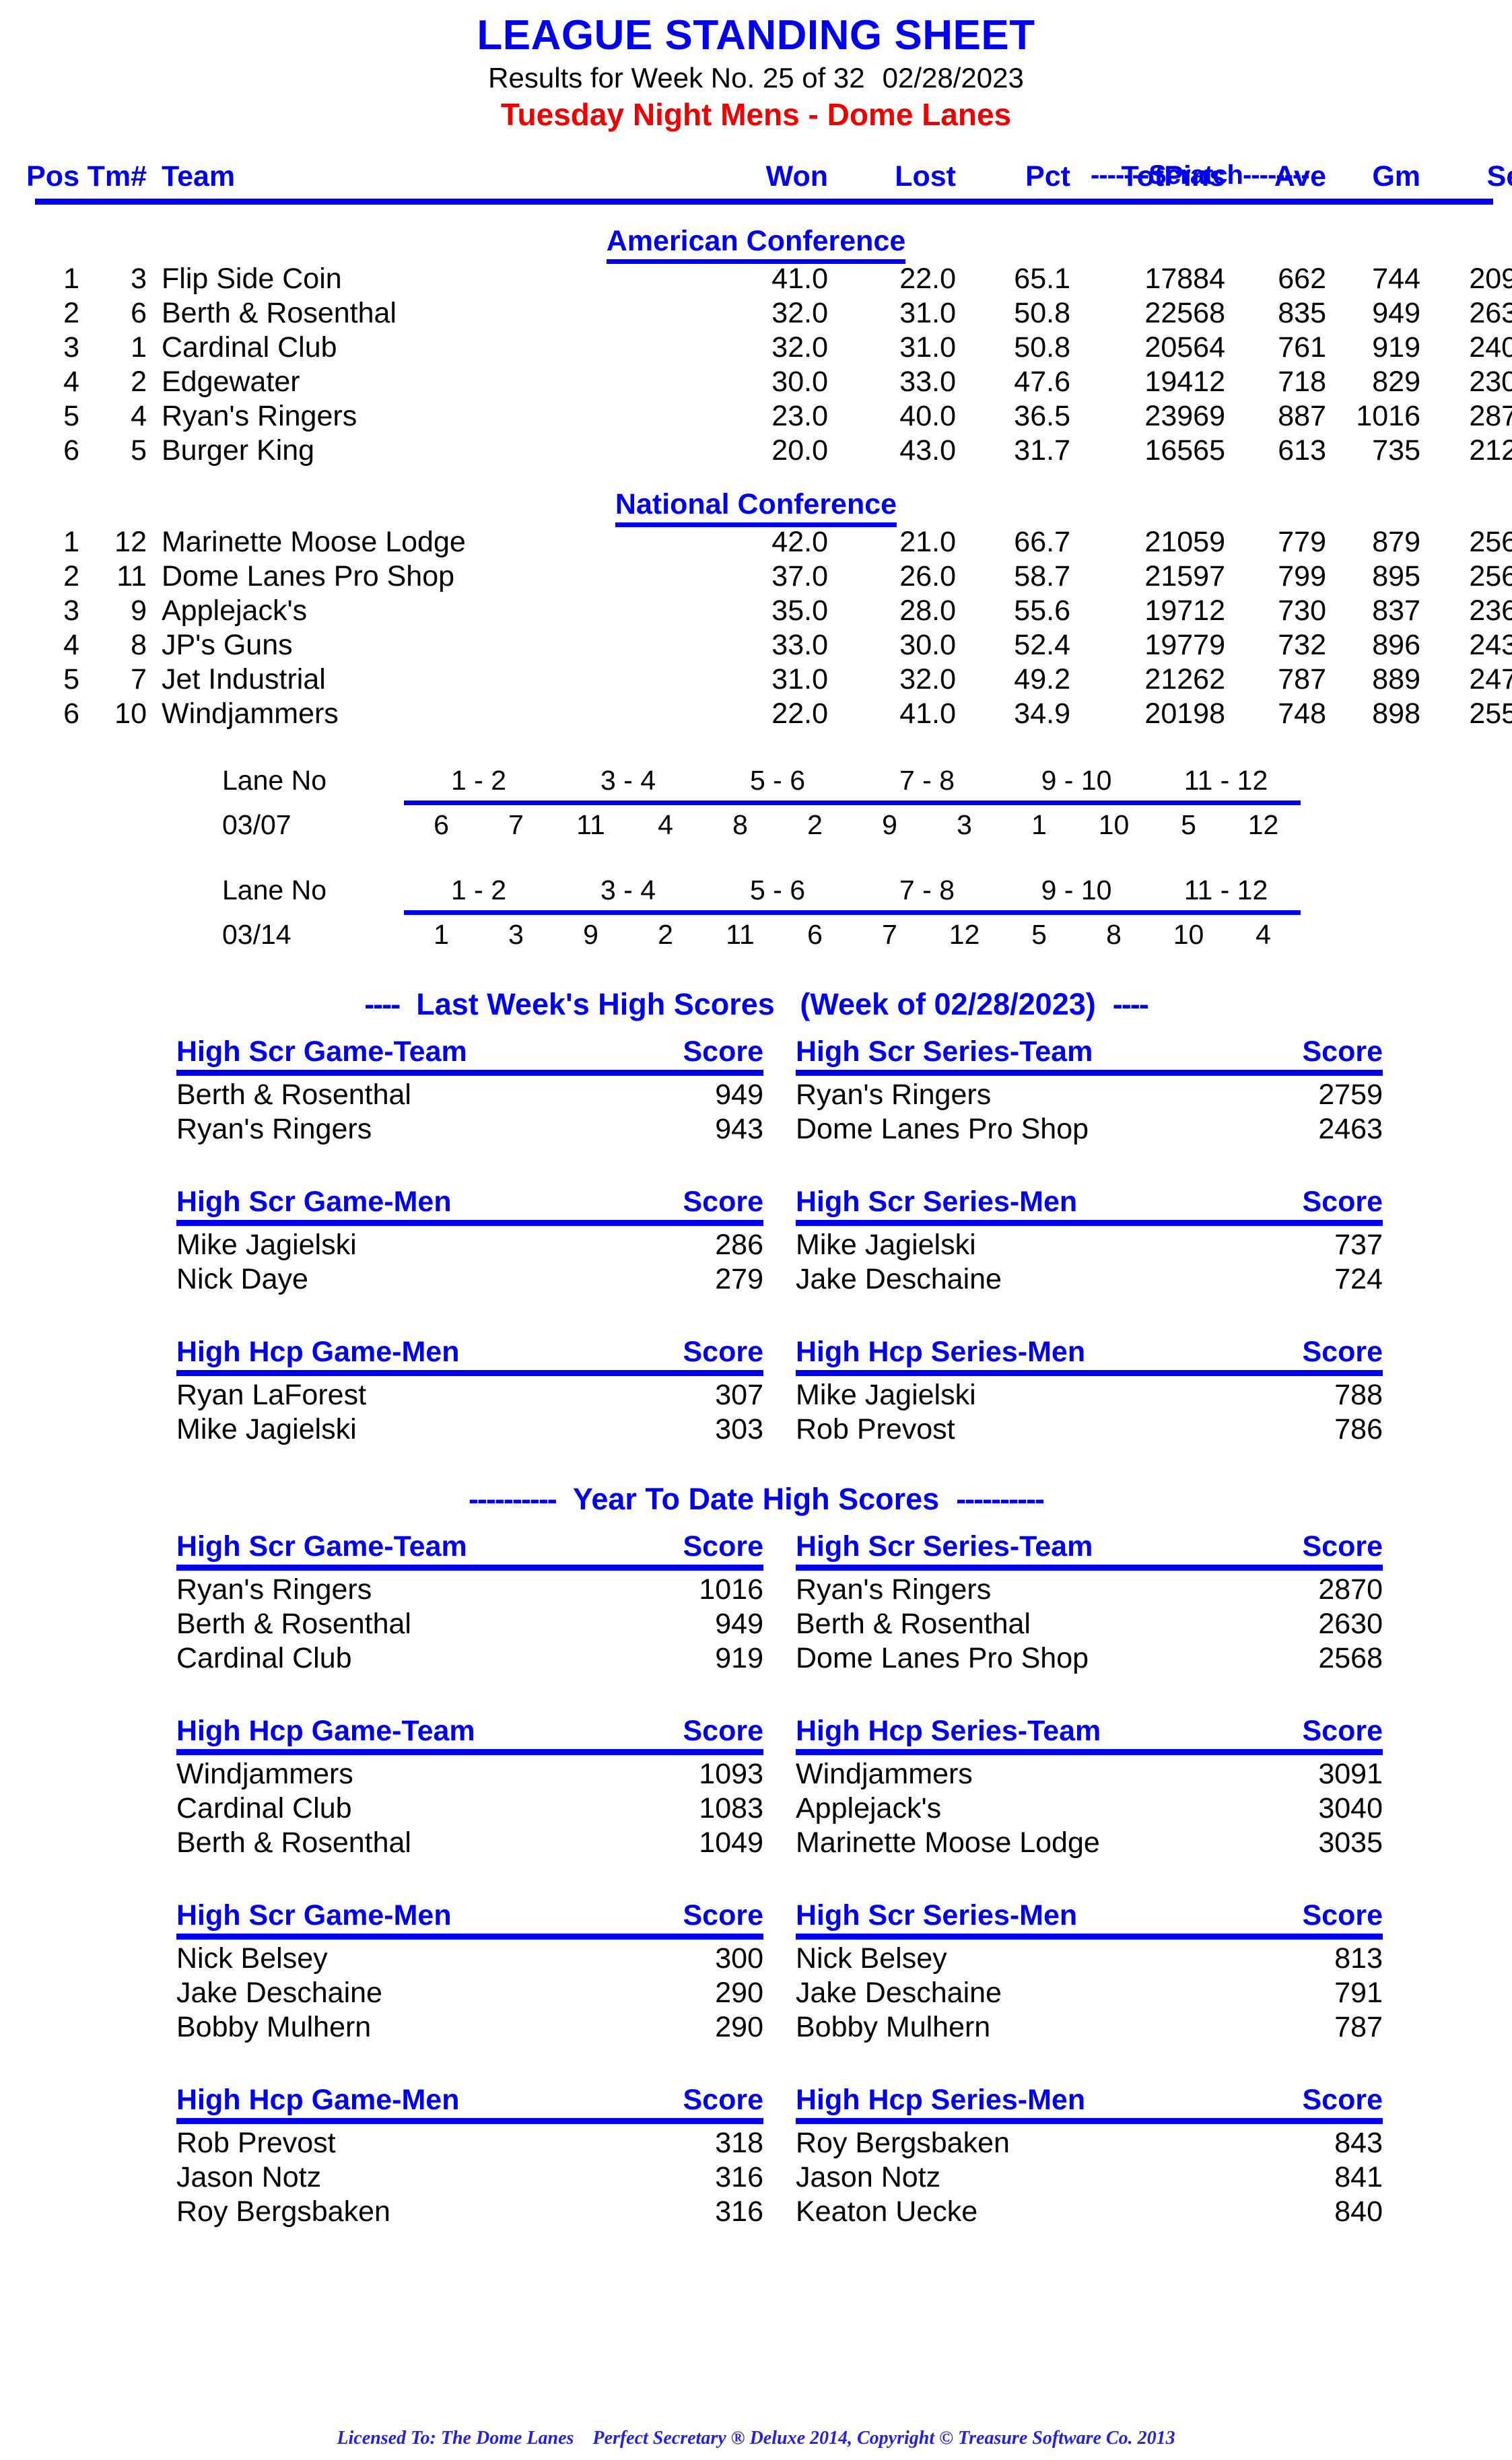 The height and width of the screenshot is (2460, 1512). What do you see at coordinates (1188, 935) in the screenshot?
I see `lane-team-number: 10` at bounding box center [1188, 935].